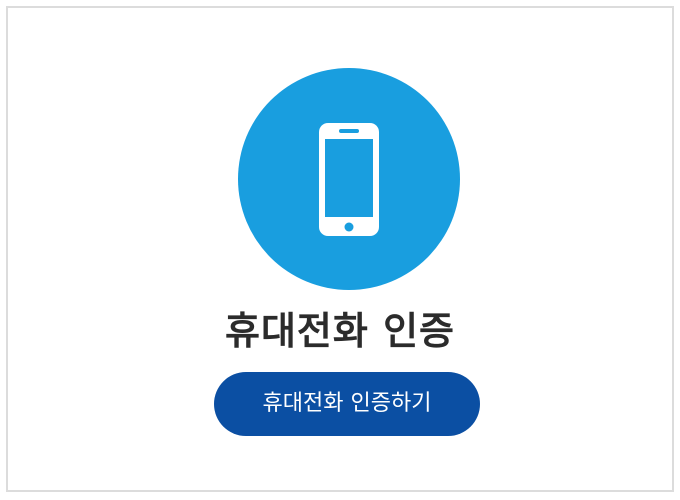 The width and height of the screenshot is (680, 500). Describe the element at coordinates (347, 404) in the screenshot. I see `phone-auth-button: 휴대전화 인증하기` at that location.